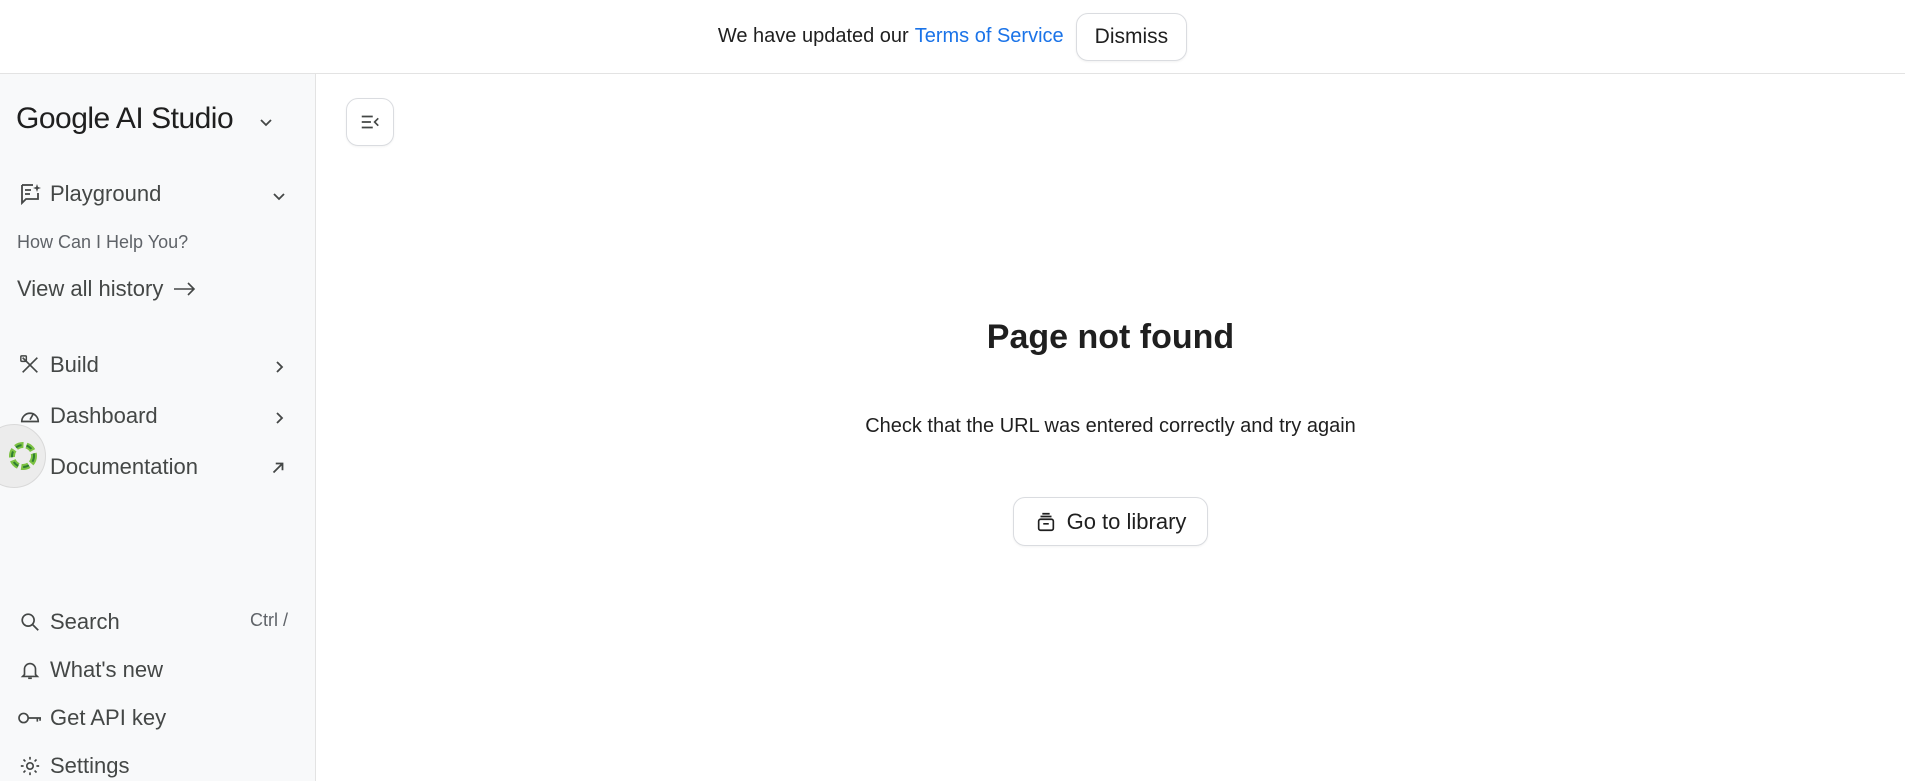  I want to click on sidebar-item-settings: Settings, so click(152, 764).